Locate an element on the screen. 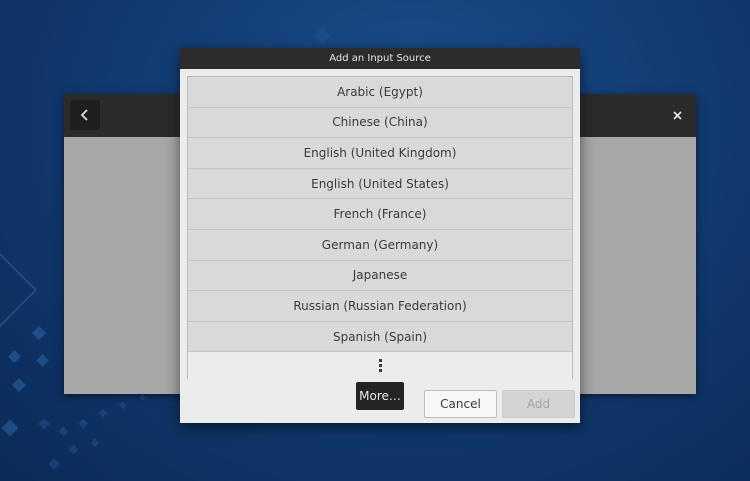 The height and width of the screenshot is (481, 750). back-button is located at coordinates (85, 115).